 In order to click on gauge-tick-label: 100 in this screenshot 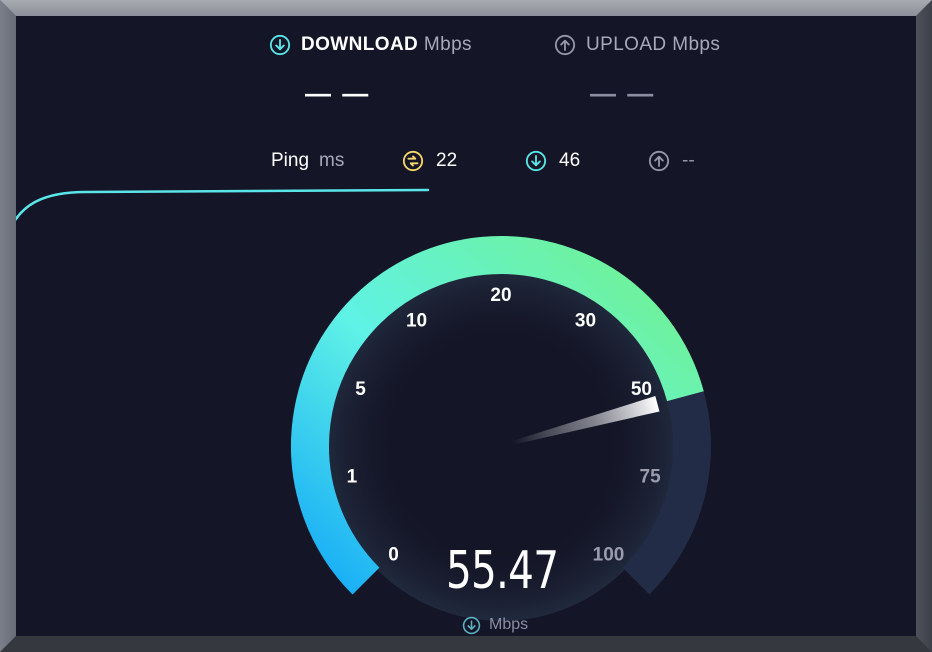, I will do `click(609, 554)`.